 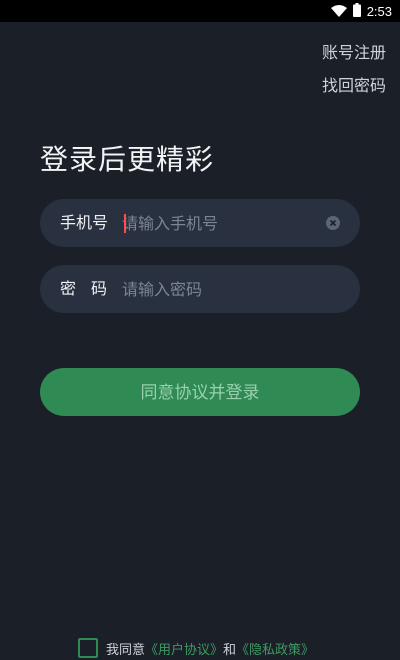 I want to click on status-bar: 2:53, so click(x=200, y=11).